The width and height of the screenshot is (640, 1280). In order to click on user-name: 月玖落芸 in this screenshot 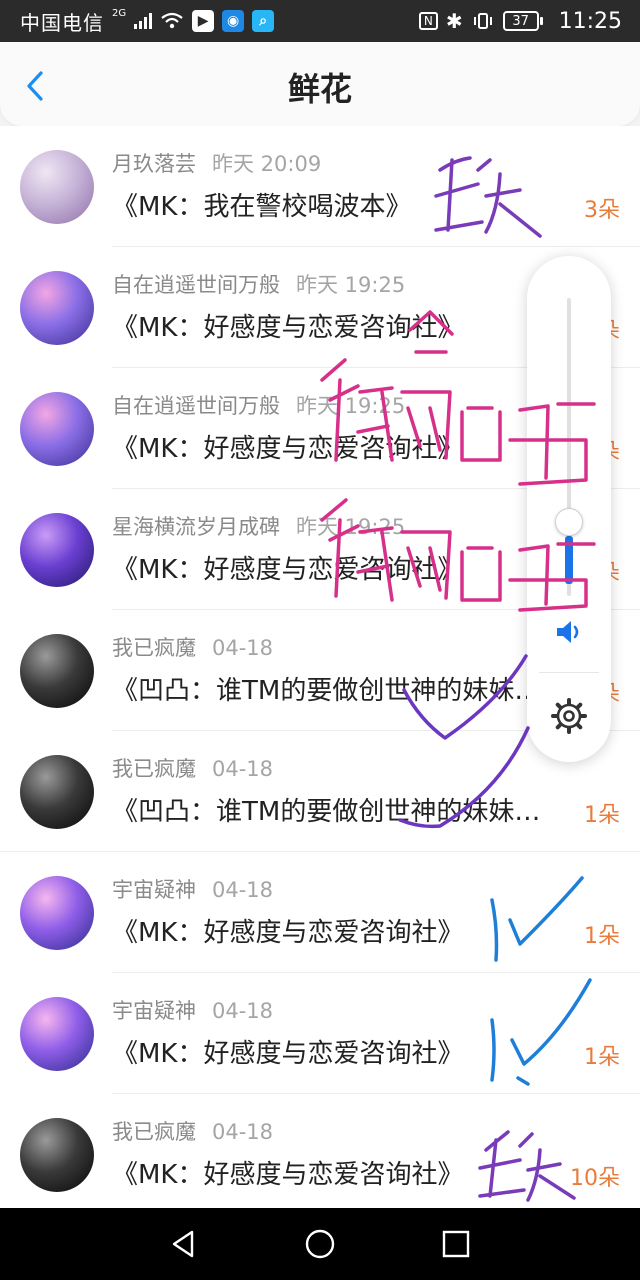, I will do `click(154, 164)`.